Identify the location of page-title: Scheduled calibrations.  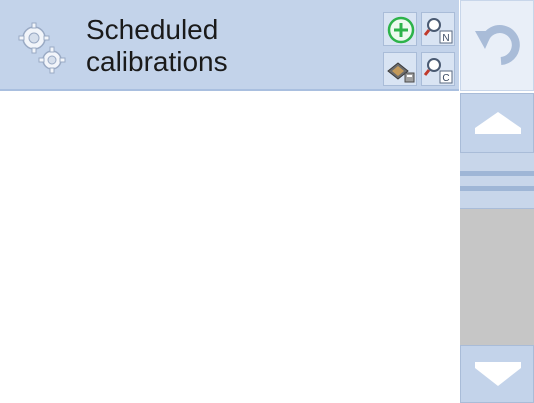
(226, 46).